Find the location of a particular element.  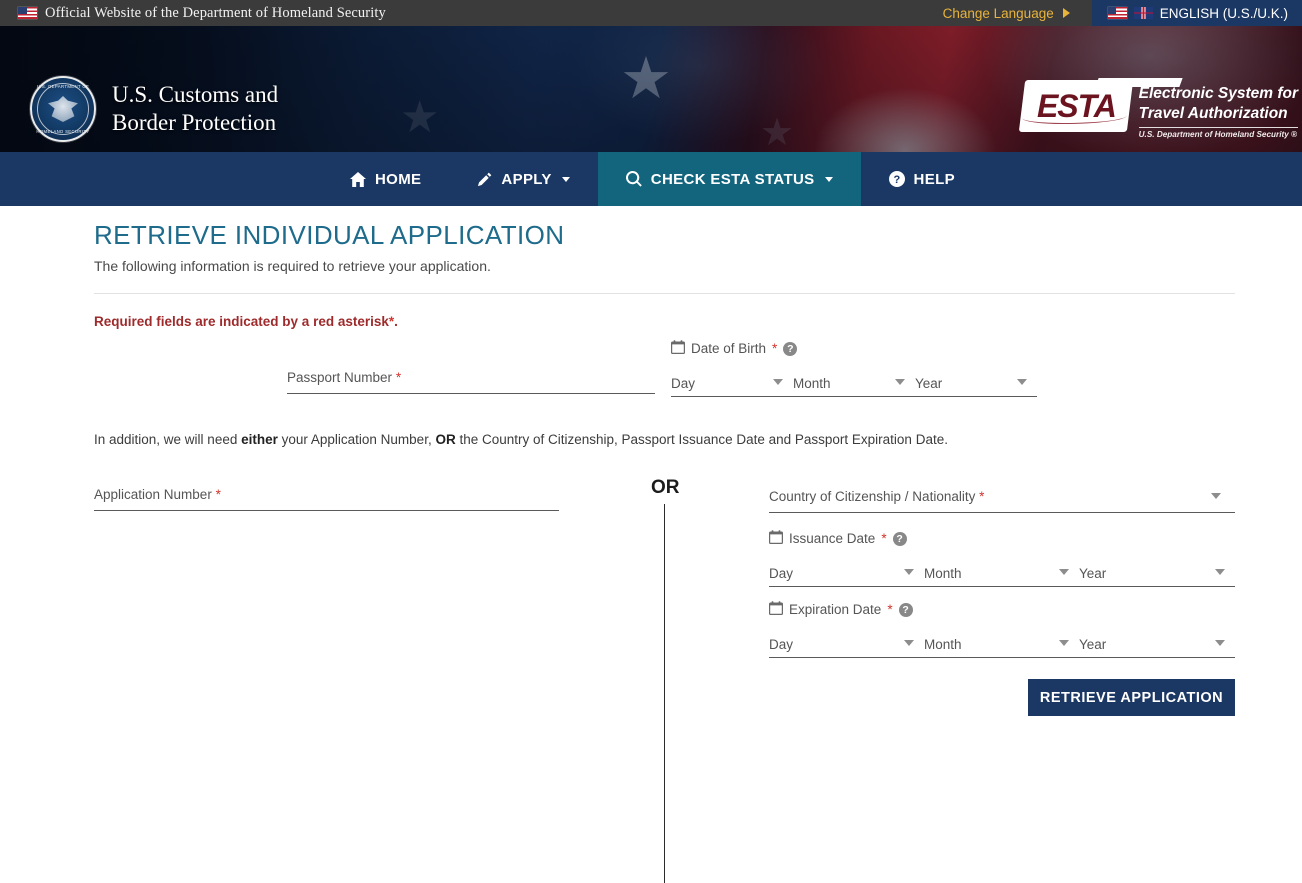

country-of-citizenship-field-group: Country of Citizenship / Nationality * is located at coordinates (1002, 497).